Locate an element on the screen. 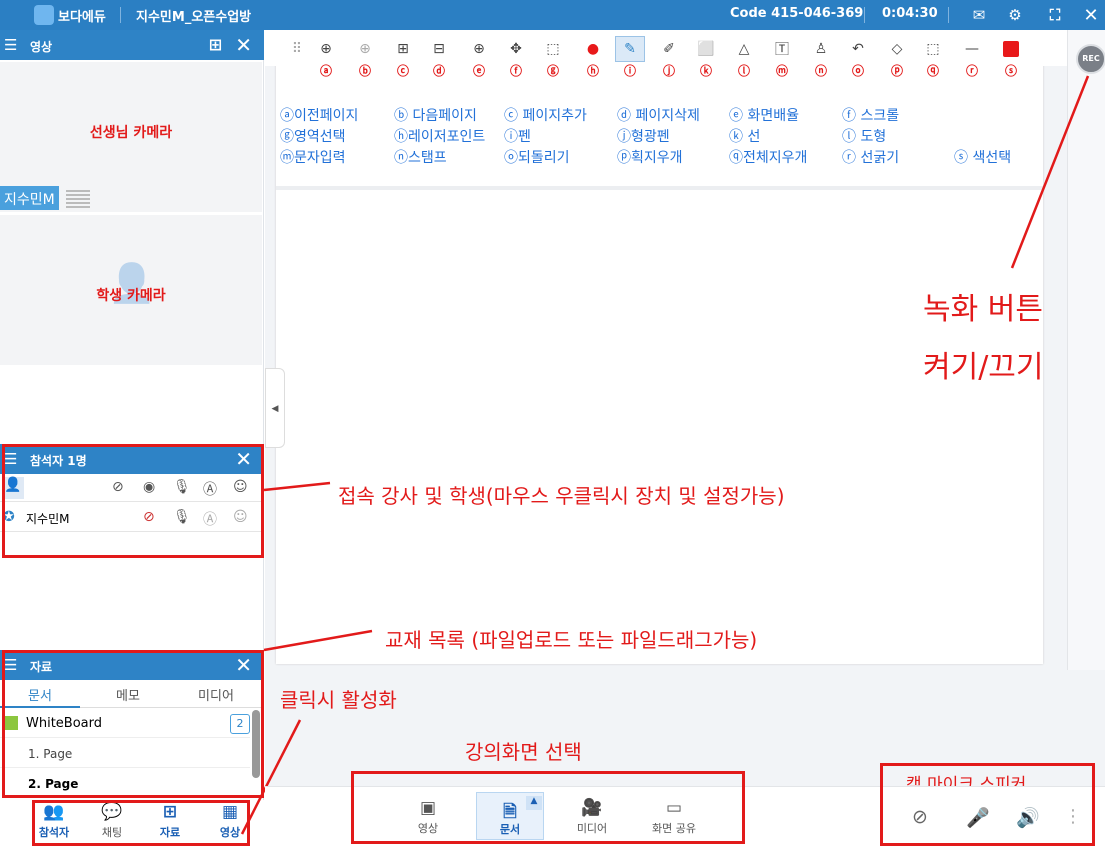 The width and height of the screenshot is (1105, 848). annotation-participants: 접속 강사 및 학생(마우스 우클릭시 장치 및 설정가능) is located at coordinates (561, 496).